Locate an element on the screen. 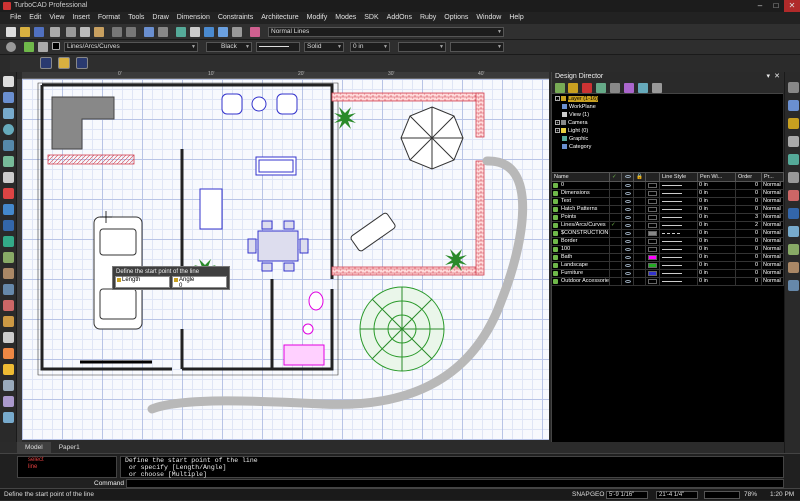  render-icon is located at coordinates (195, 32).